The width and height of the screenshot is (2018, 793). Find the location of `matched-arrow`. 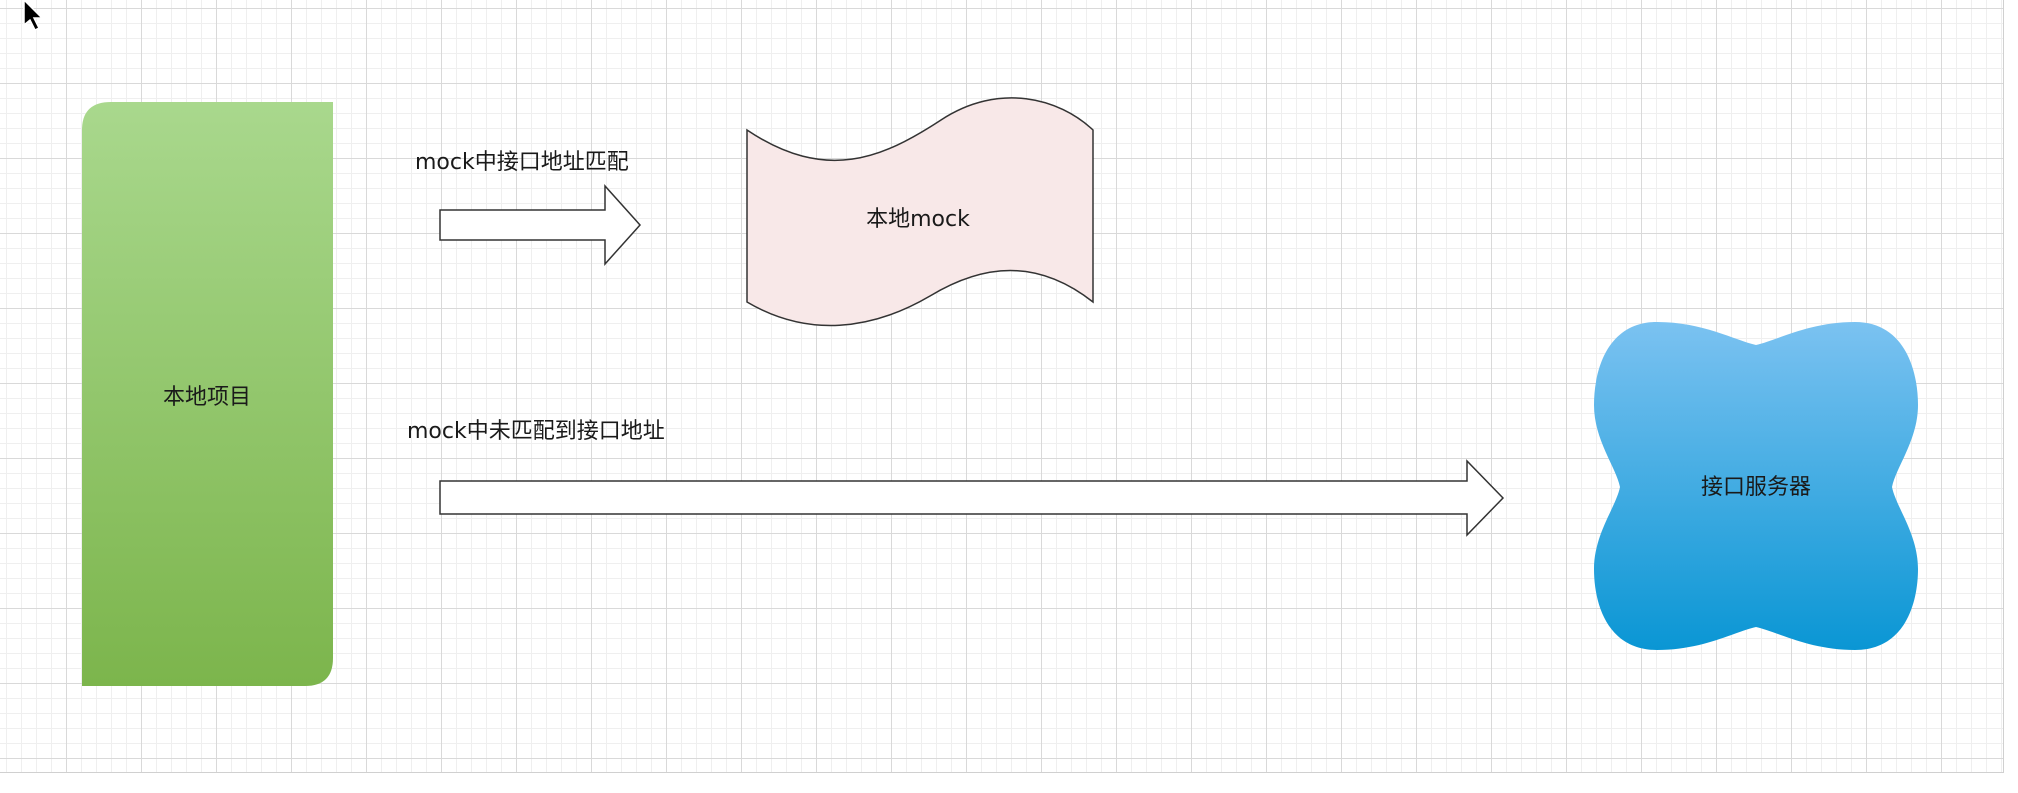

matched-arrow is located at coordinates (540, 225).